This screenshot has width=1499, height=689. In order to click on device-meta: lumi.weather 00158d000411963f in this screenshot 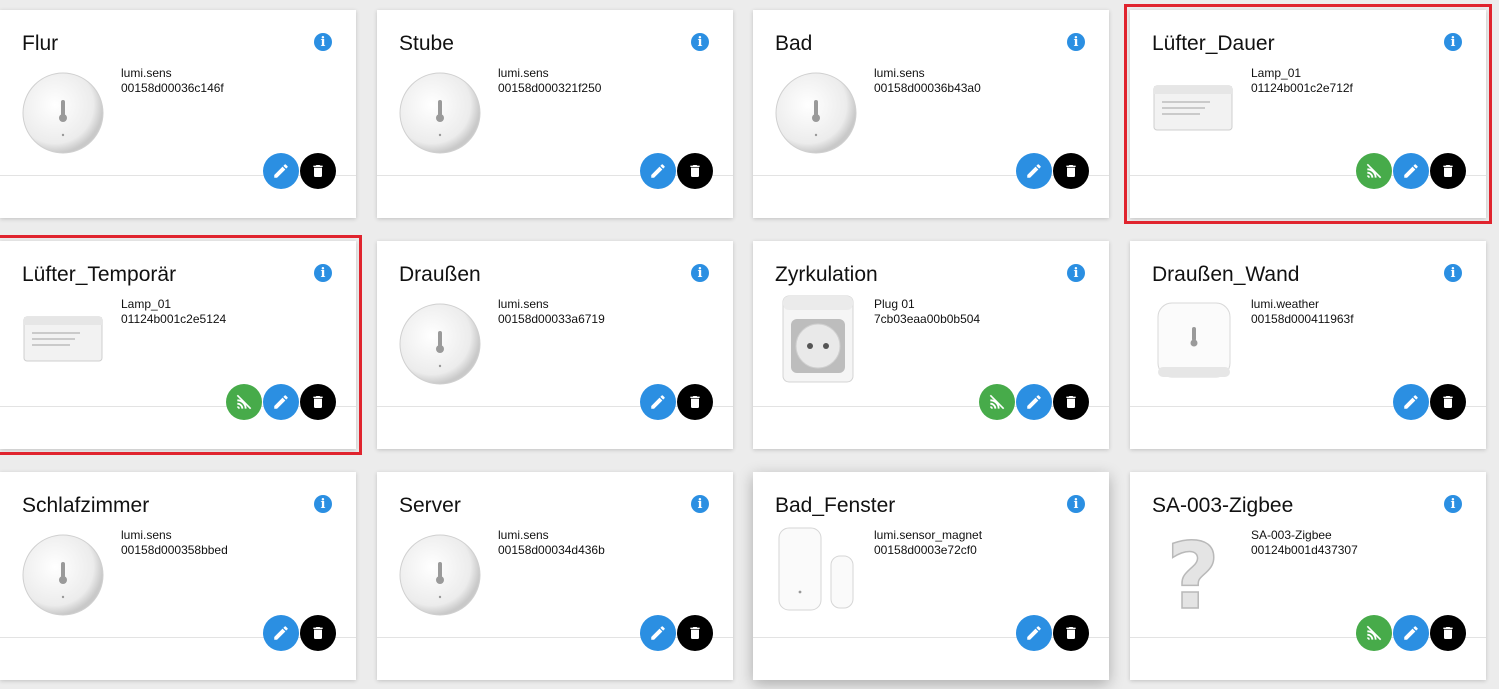, I will do `click(1302, 312)`.